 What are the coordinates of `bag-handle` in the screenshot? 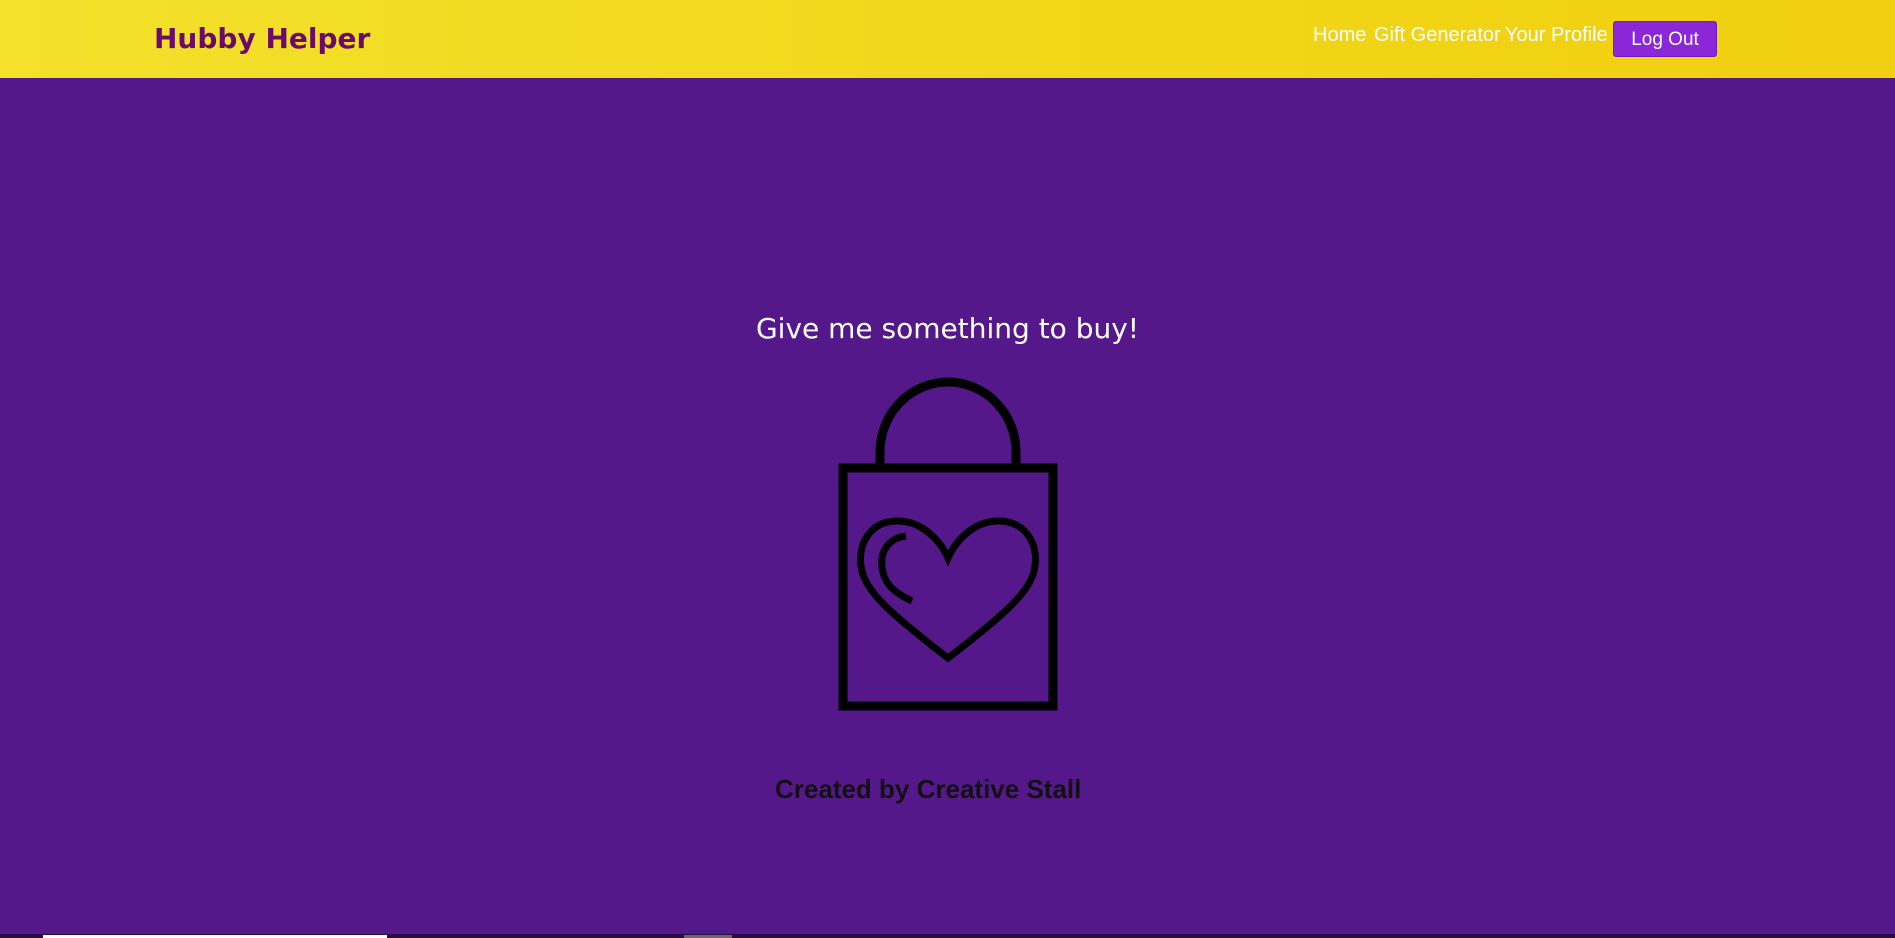 It's located at (948, 422).